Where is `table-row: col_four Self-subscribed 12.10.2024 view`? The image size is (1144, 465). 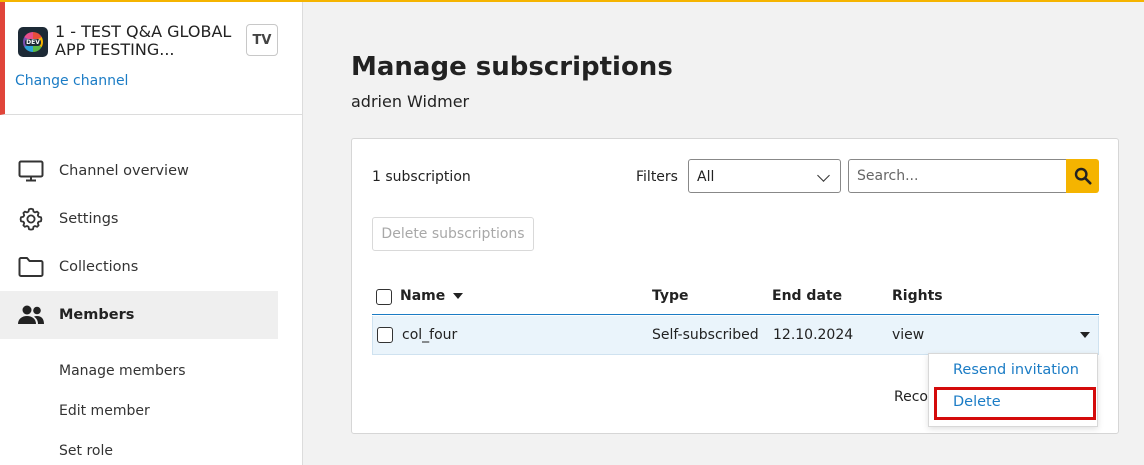 table-row: col_four Self-subscribed 12.10.2024 view is located at coordinates (735, 335).